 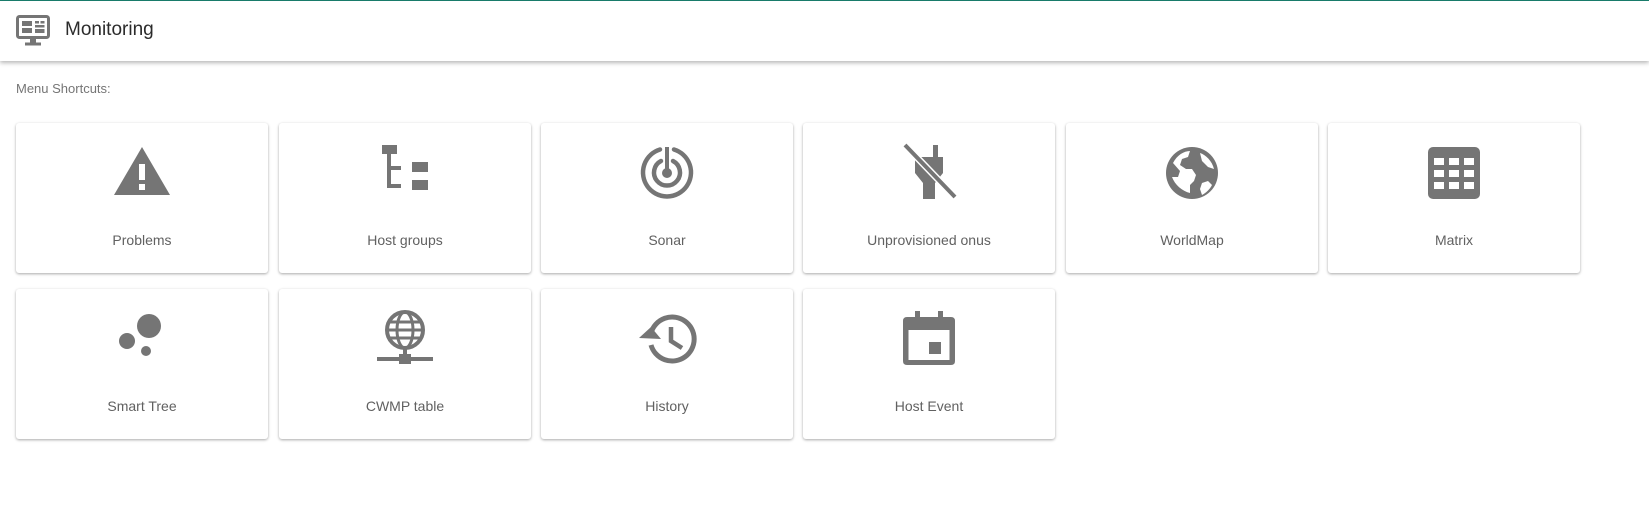 I want to click on shortcut-card-worldmap: WorldMap, so click(x=1192, y=198).